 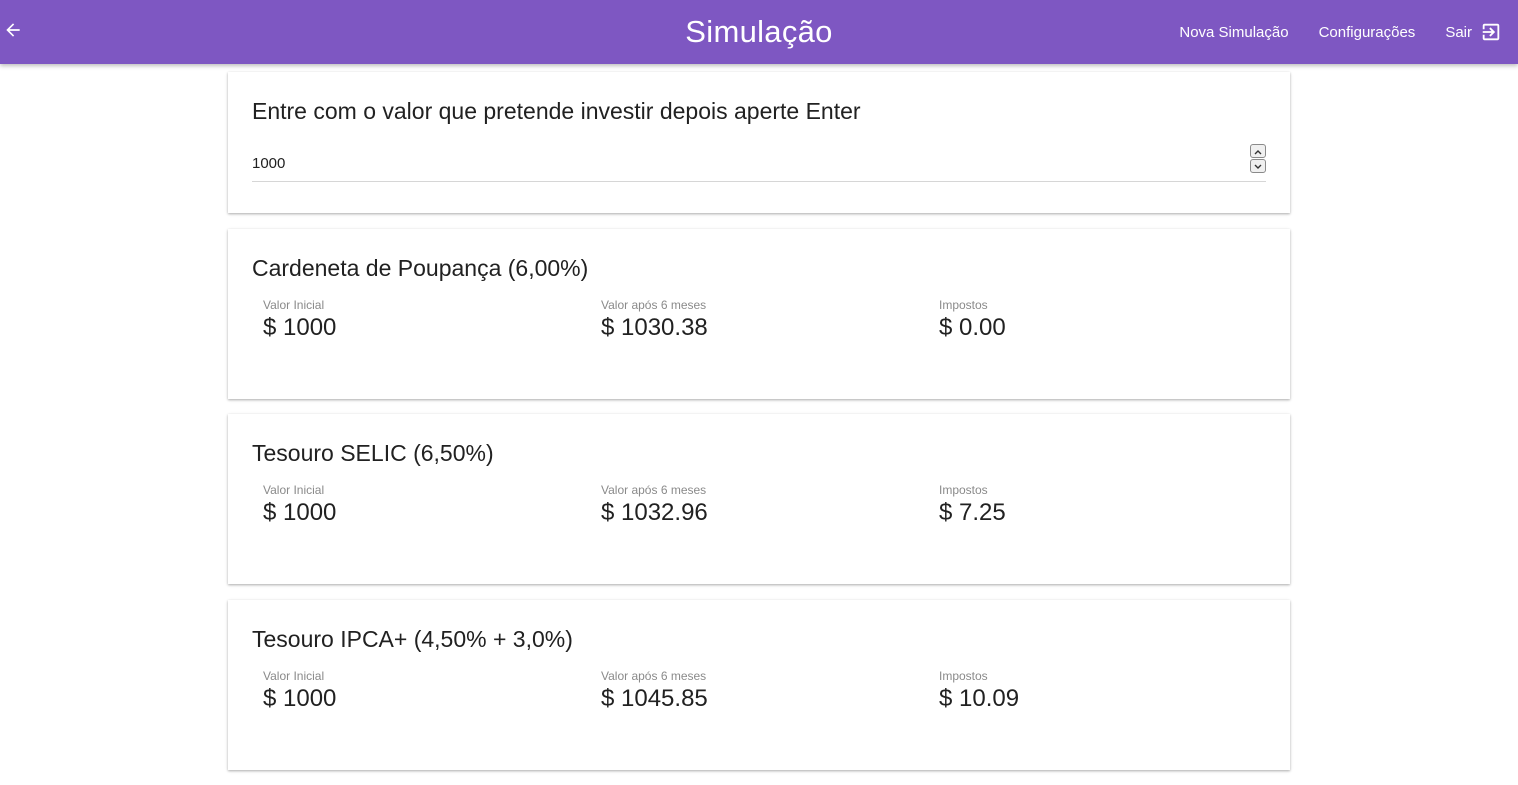 I want to click on after-value: $ 1045.85, so click(x=654, y=698).